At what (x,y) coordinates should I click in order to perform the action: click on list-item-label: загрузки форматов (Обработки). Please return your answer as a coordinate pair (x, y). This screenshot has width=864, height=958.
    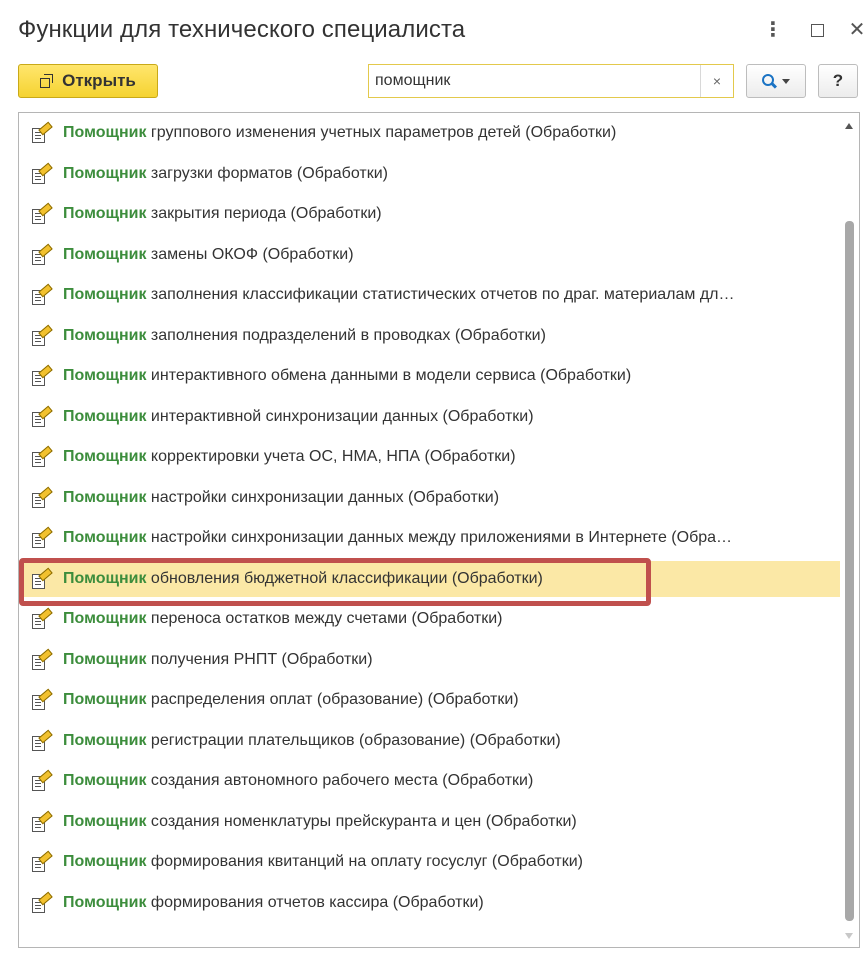
    Looking at the image, I should click on (269, 173).